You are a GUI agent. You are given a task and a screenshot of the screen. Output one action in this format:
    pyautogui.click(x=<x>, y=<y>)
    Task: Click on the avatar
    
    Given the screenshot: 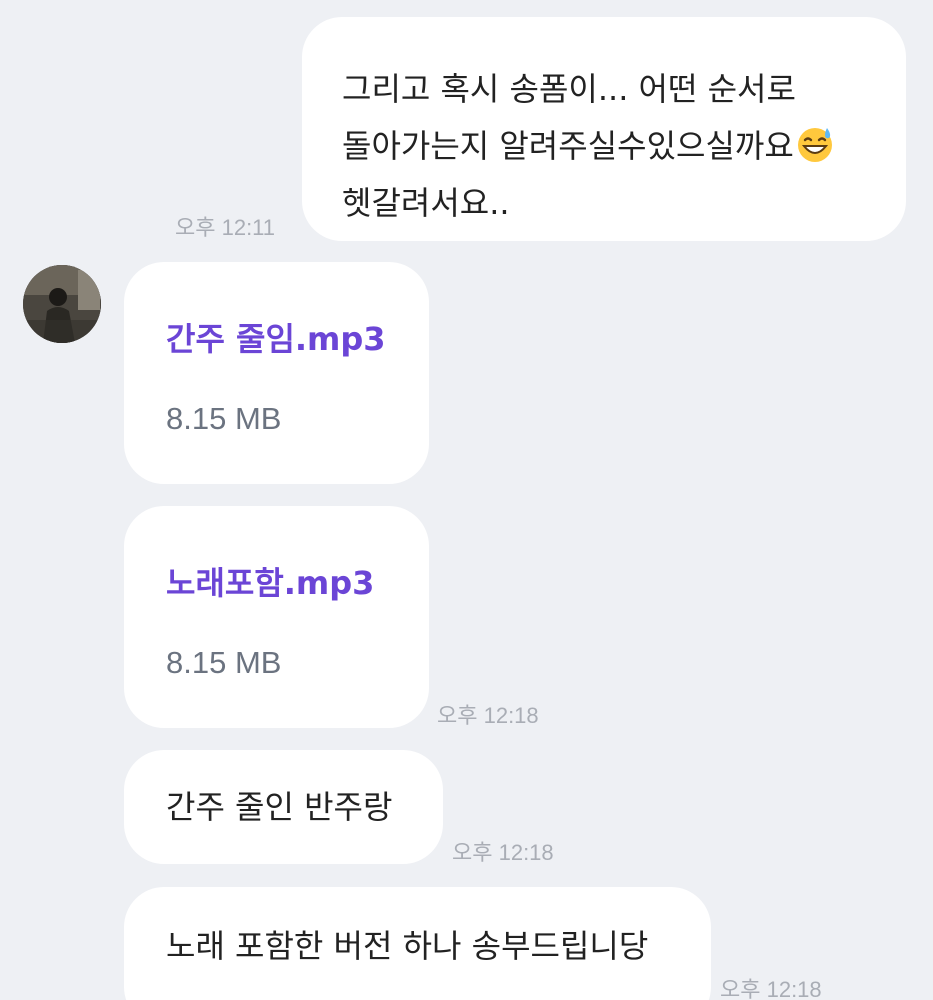 What is the action you would take?
    pyautogui.click(x=62, y=304)
    